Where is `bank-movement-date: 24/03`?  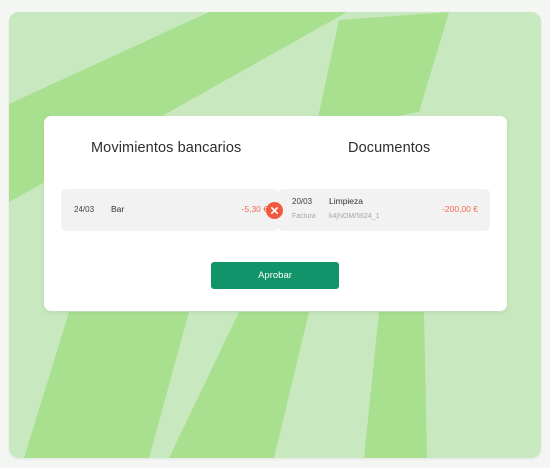
bank-movement-date: 24/03 is located at coordinates (84, 209).